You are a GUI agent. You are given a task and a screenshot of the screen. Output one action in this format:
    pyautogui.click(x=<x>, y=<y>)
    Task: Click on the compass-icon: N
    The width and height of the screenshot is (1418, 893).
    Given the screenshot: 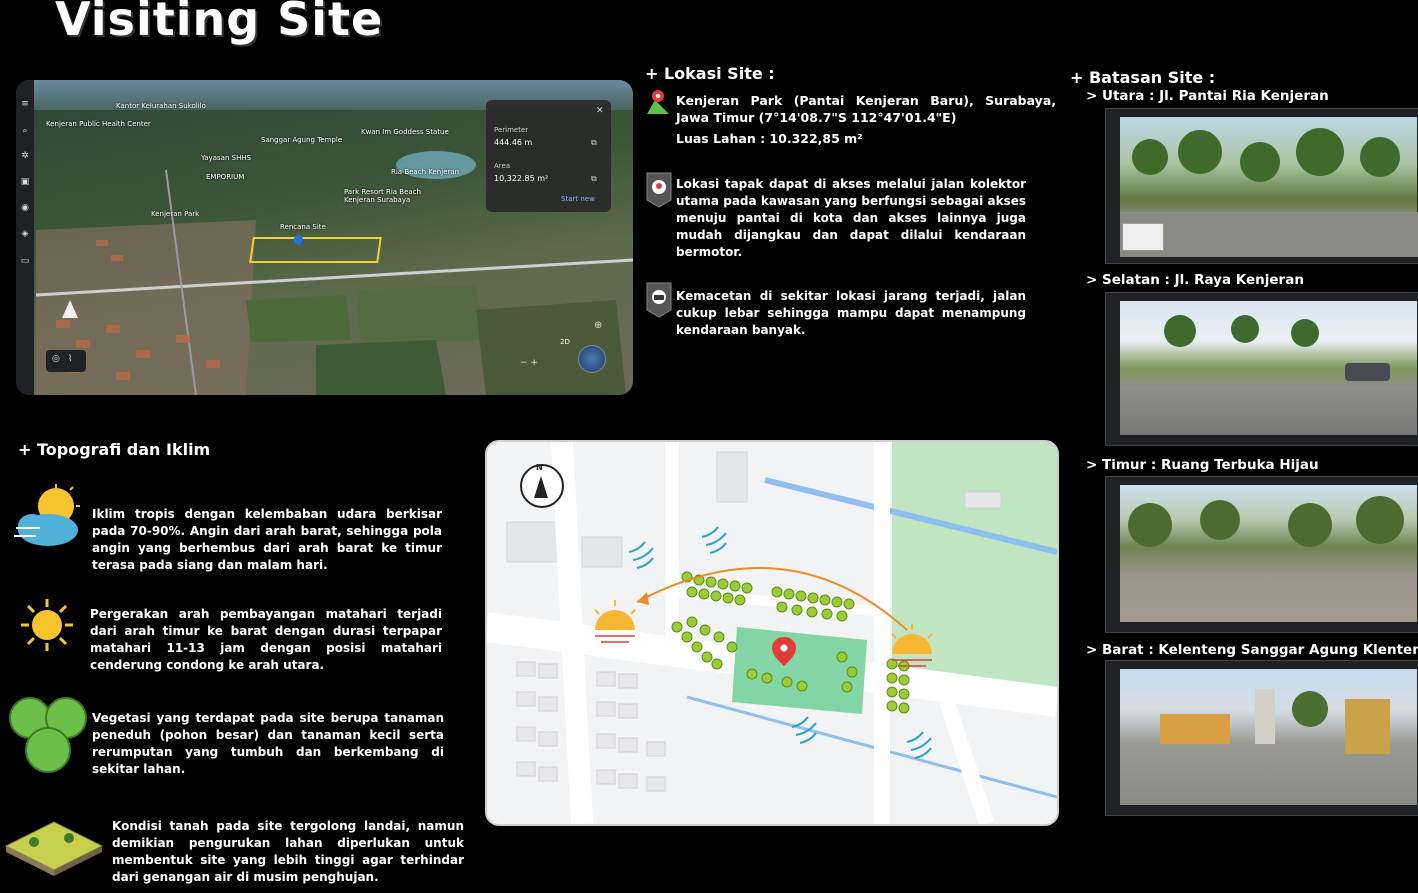 What is the action you would take?
    pyautogui.click(x=542, y=485)
    